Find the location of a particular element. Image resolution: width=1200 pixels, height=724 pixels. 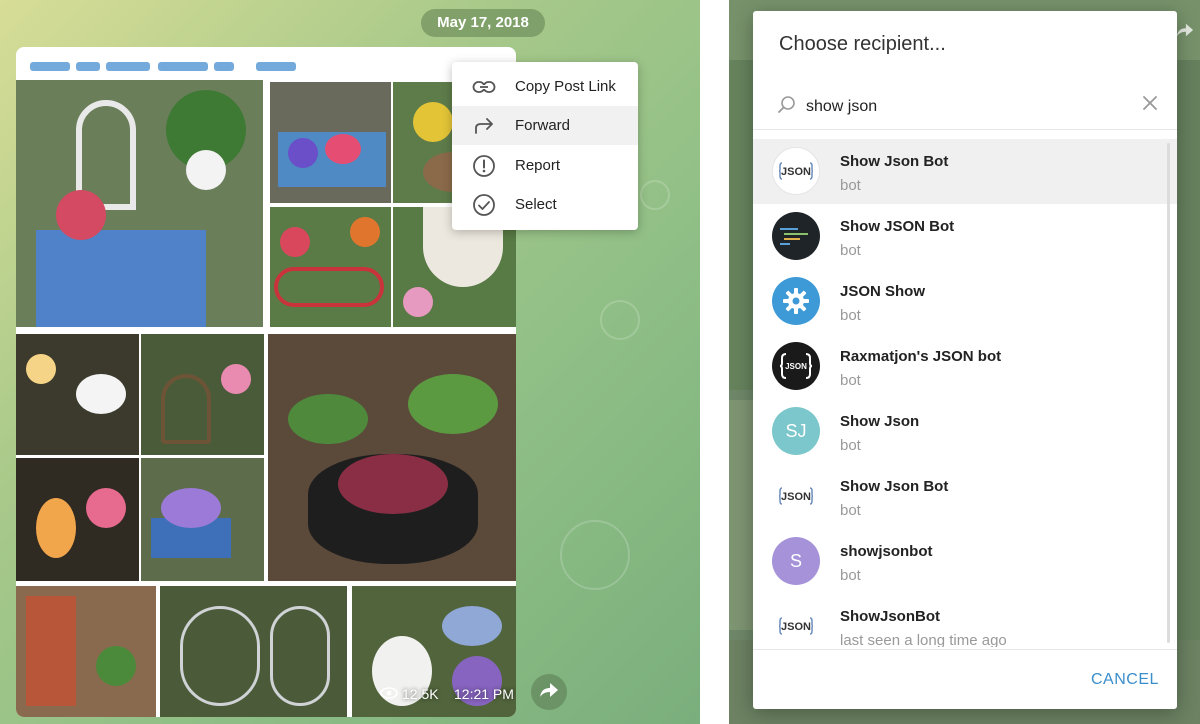

blurred-caption is located at coordinates (163, 67).